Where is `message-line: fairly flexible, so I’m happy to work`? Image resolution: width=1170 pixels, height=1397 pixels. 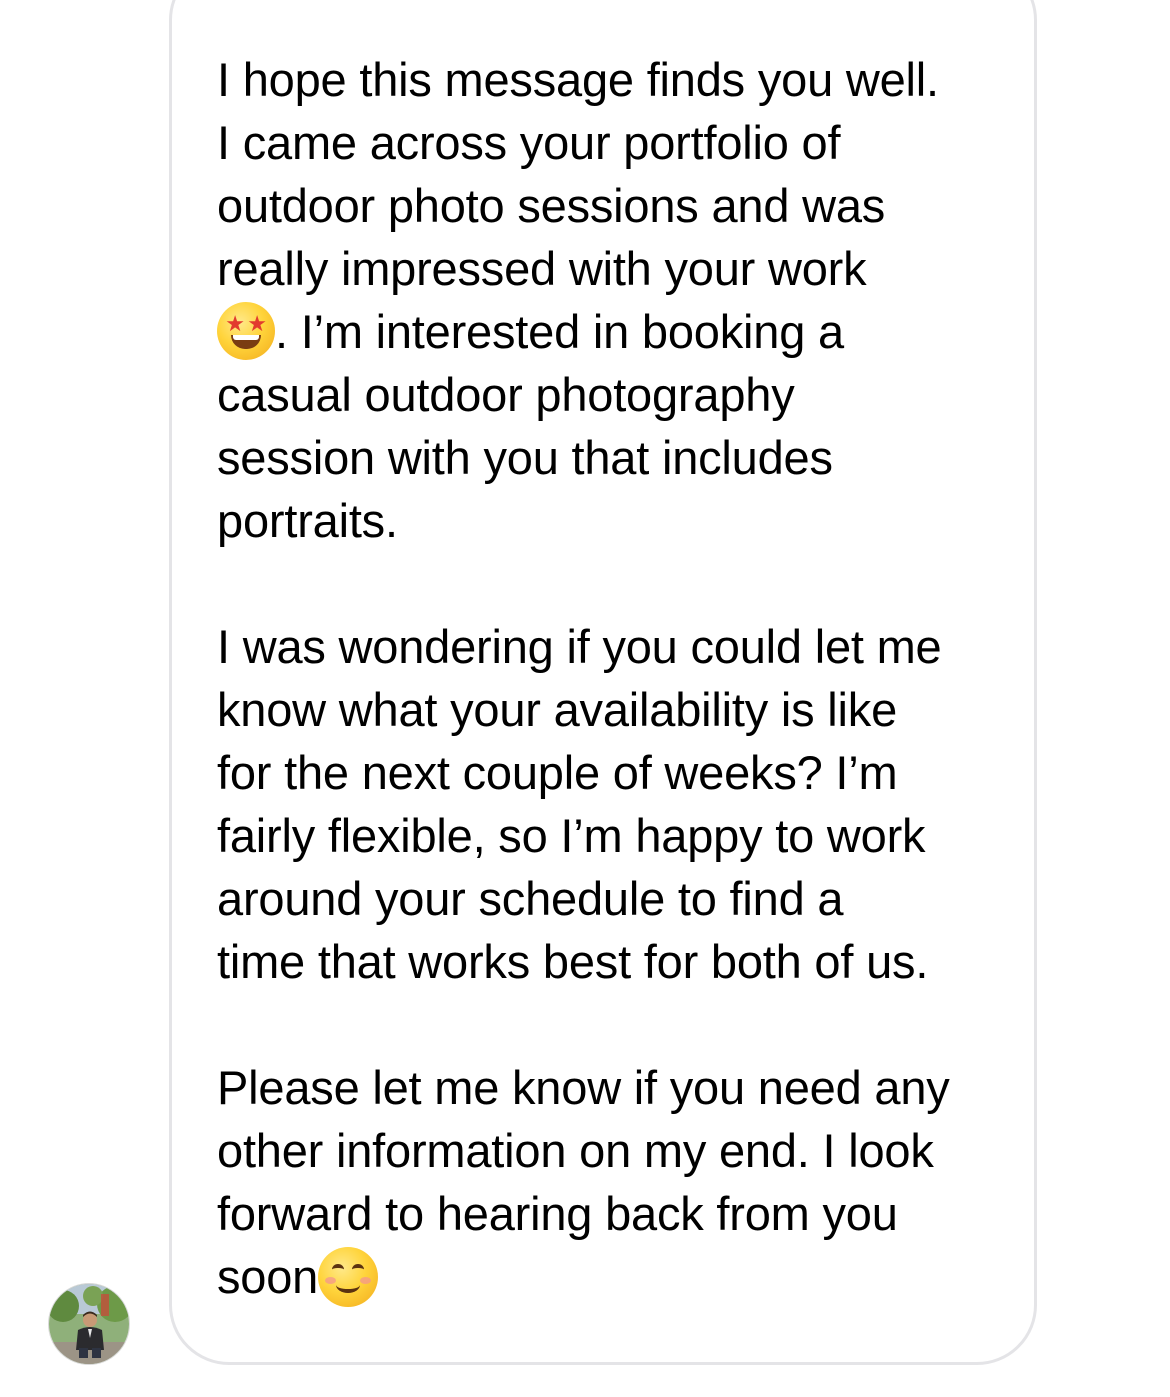 message-line: fairly flexible, so I’m happy to work is located at coordinates (571, 835).